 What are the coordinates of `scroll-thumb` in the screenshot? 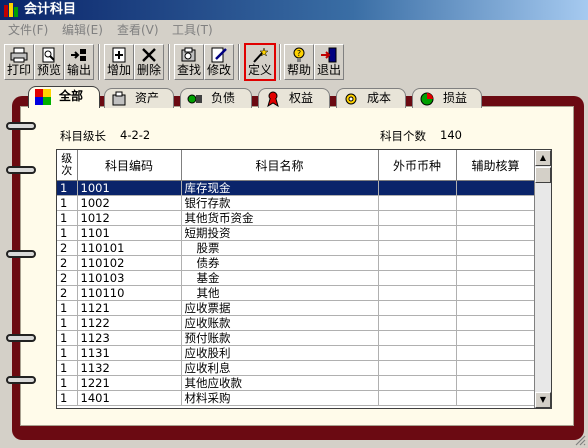 It's located at (543, 175).